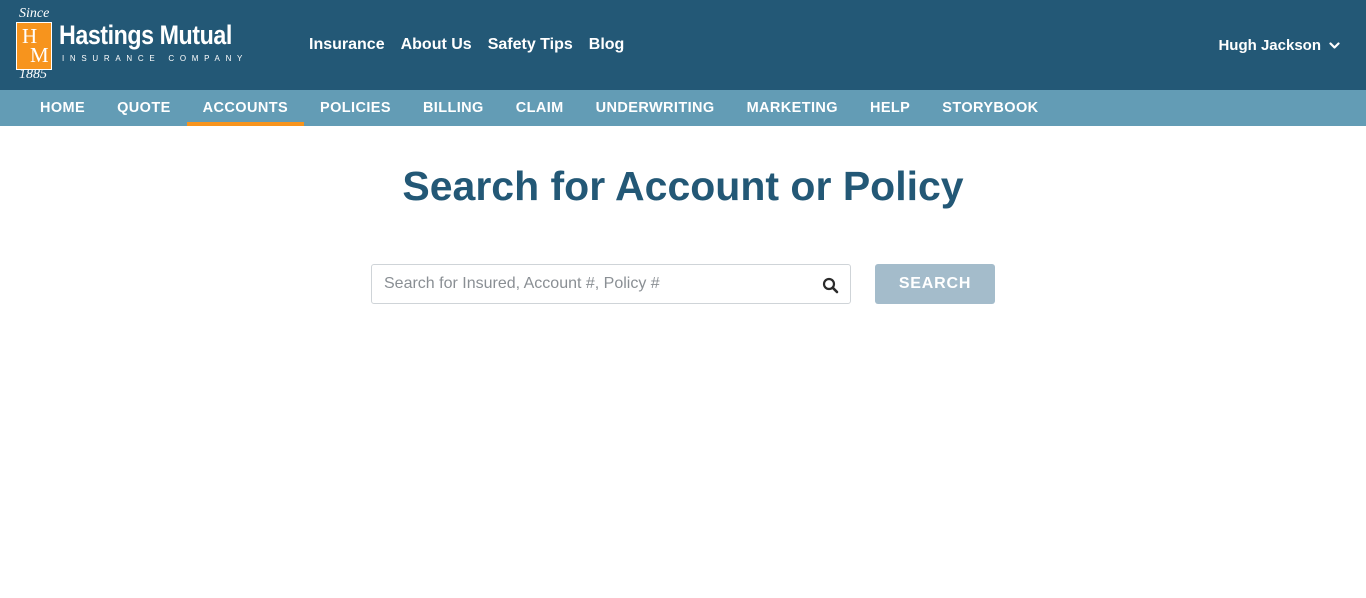 This screenshot has width=1366, height=598. Describe the element at coordinates (990, 108) in the screenshot. I see `tab-storybook: STORYBOOK` at that location.